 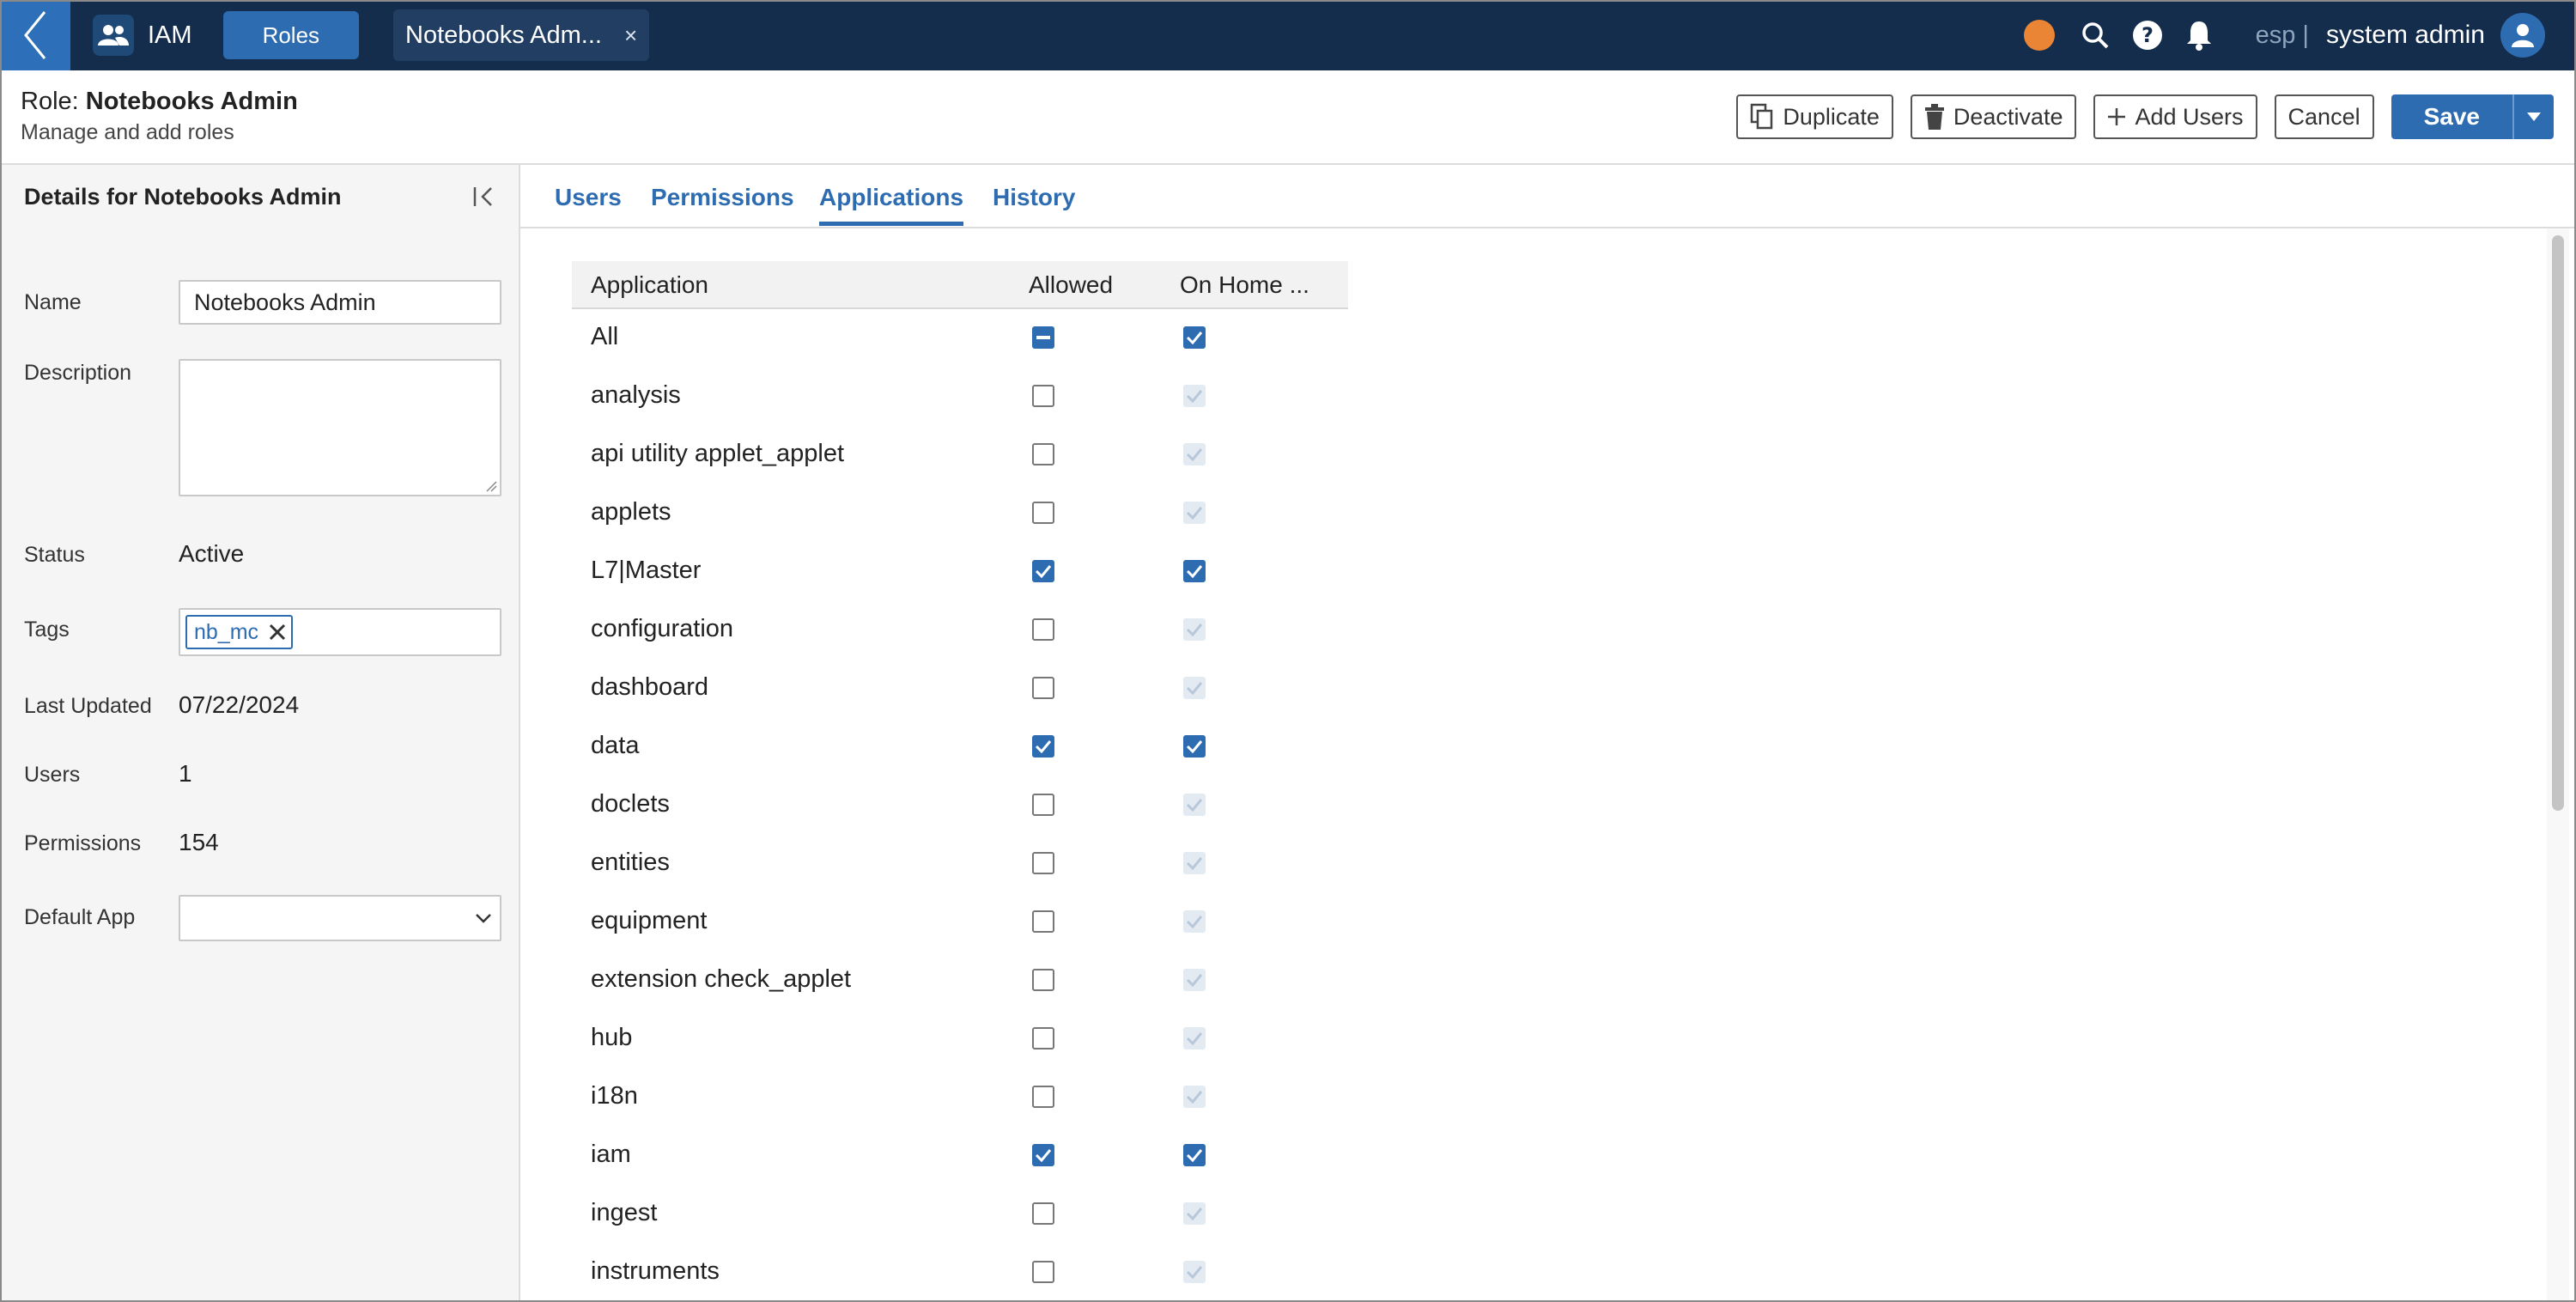 What do you see at coordinates (1831, 116) in the screenshot?
I see `duplicate-label: Duplicate` at bounding box center [1831, 116].